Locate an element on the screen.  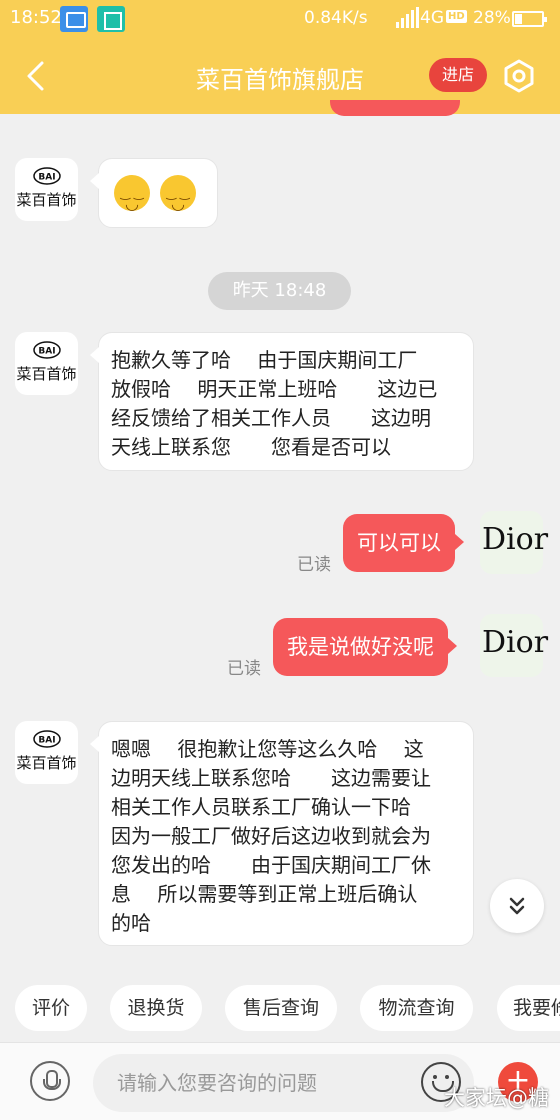
message-line: 天线上联系您 您看是否可以 is located at coordinates (251, 447).